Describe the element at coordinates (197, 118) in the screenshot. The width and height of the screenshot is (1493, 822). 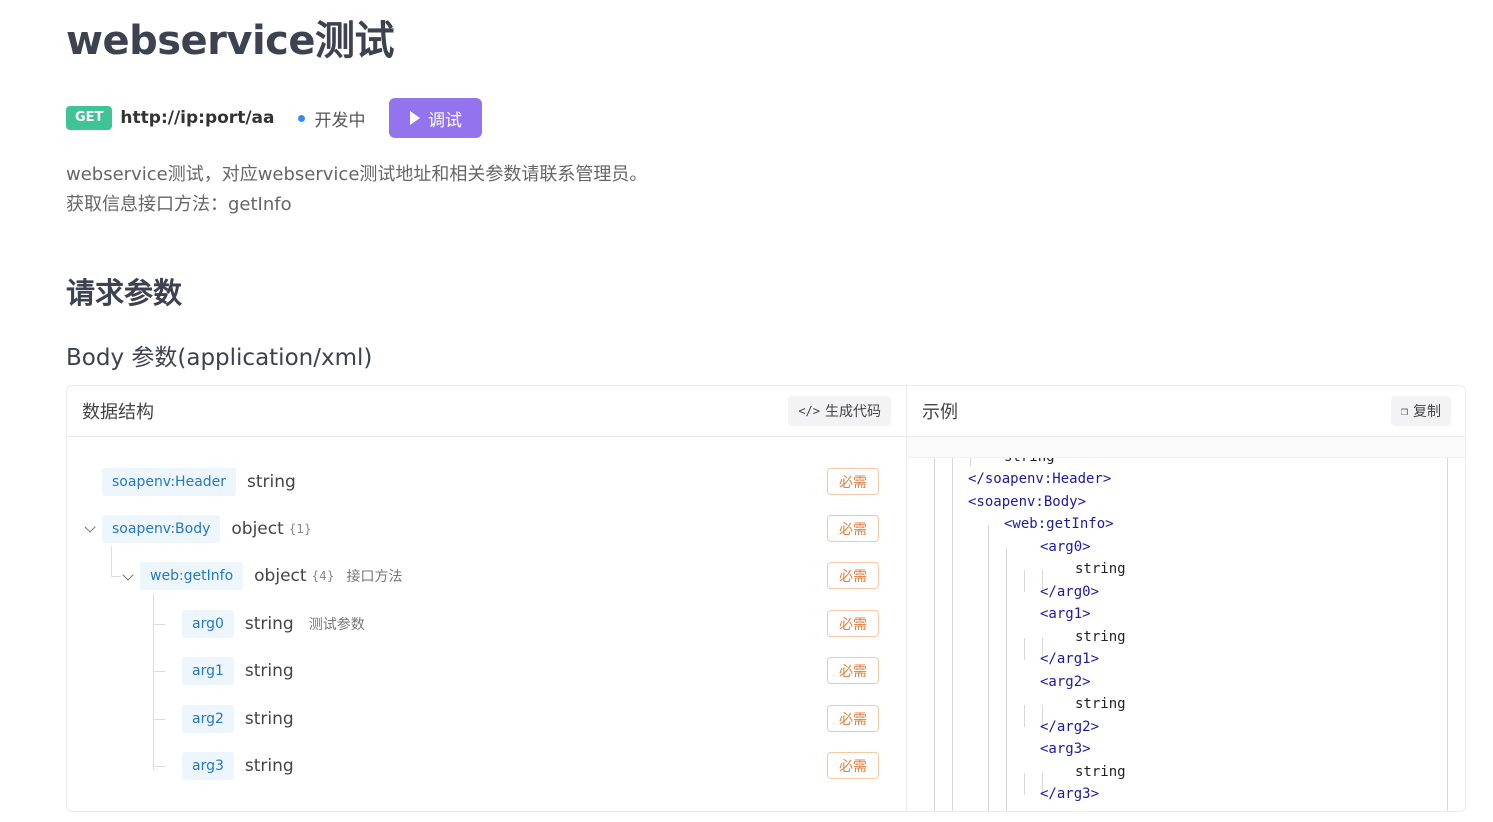
I see `endpoint-url: http://ip:port/aa` at that location.